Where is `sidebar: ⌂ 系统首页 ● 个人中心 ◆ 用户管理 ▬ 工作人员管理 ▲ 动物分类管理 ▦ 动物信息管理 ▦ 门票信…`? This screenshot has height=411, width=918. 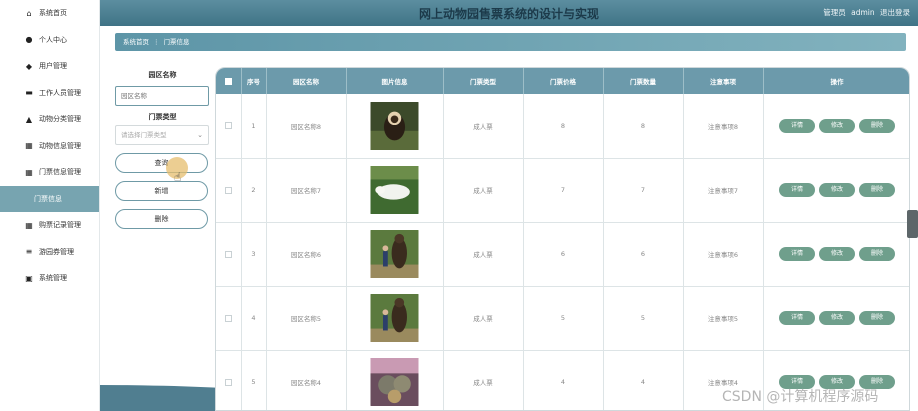
sidebar: ⌂ 系统首页 ● 个人中心 ◆ 用户管理 ▬ 工作人员管理 ▲ 动物分类管理 ▦ 动物信息管理 ▦ 门票信… is located at coordinates (50, 205).